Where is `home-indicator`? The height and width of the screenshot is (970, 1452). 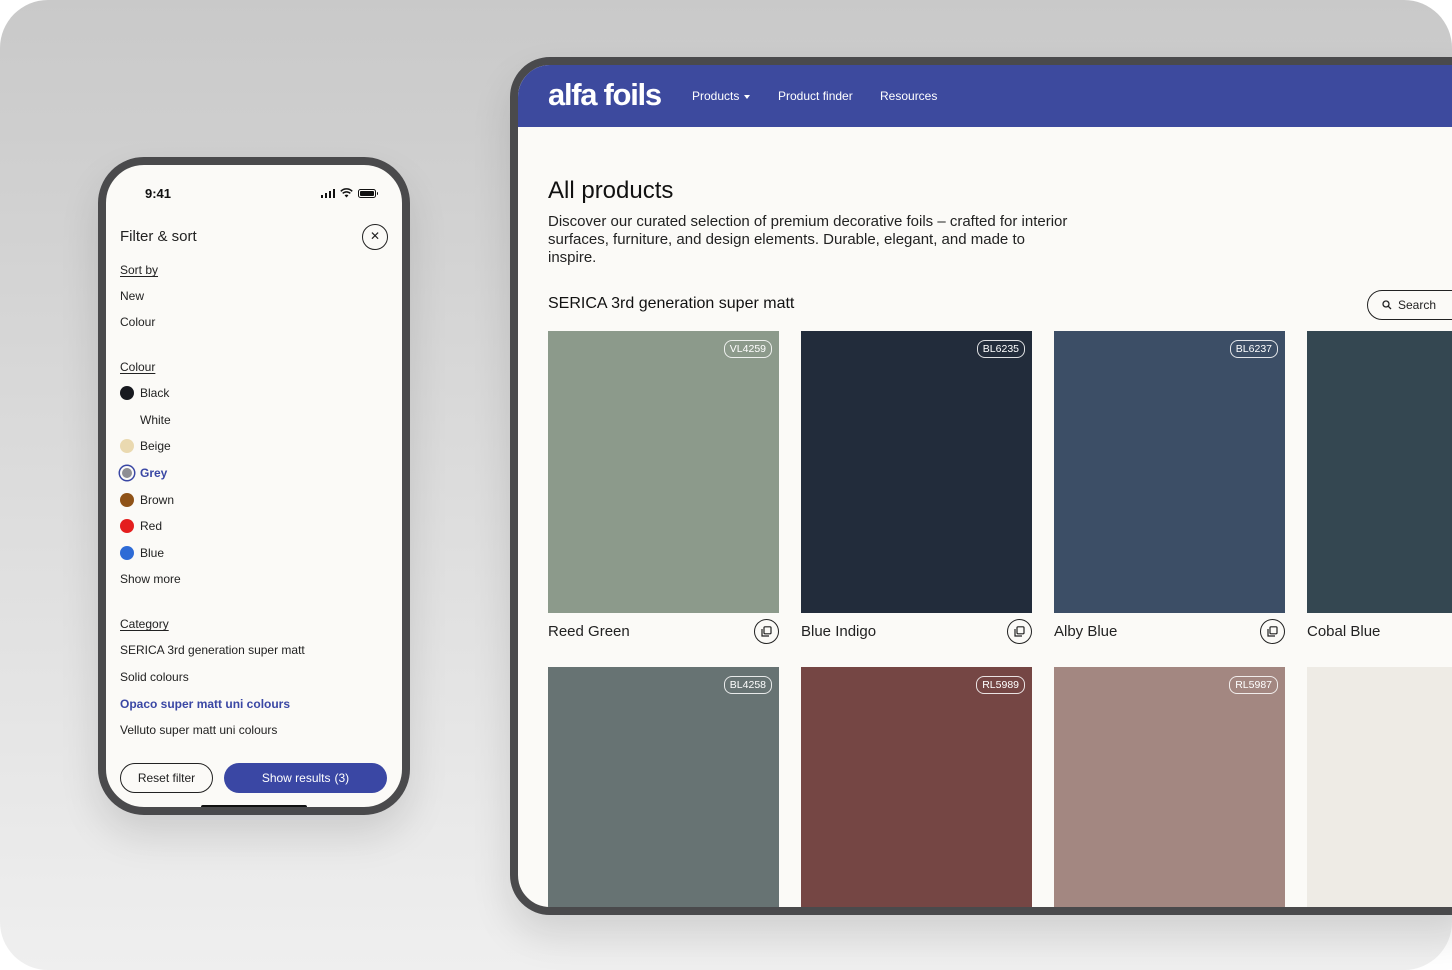 home-indicator is located at coordinates (254, 806).